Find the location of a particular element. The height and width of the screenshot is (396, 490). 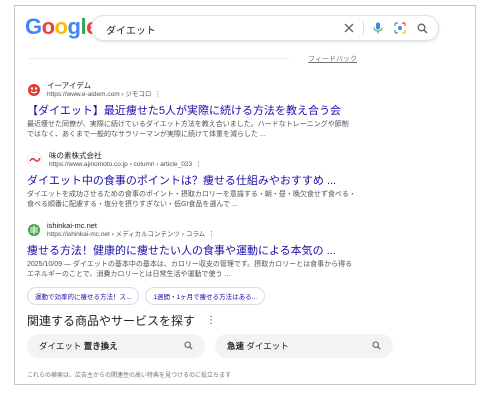

logo-letter: g is located at coordinates (74, 26).